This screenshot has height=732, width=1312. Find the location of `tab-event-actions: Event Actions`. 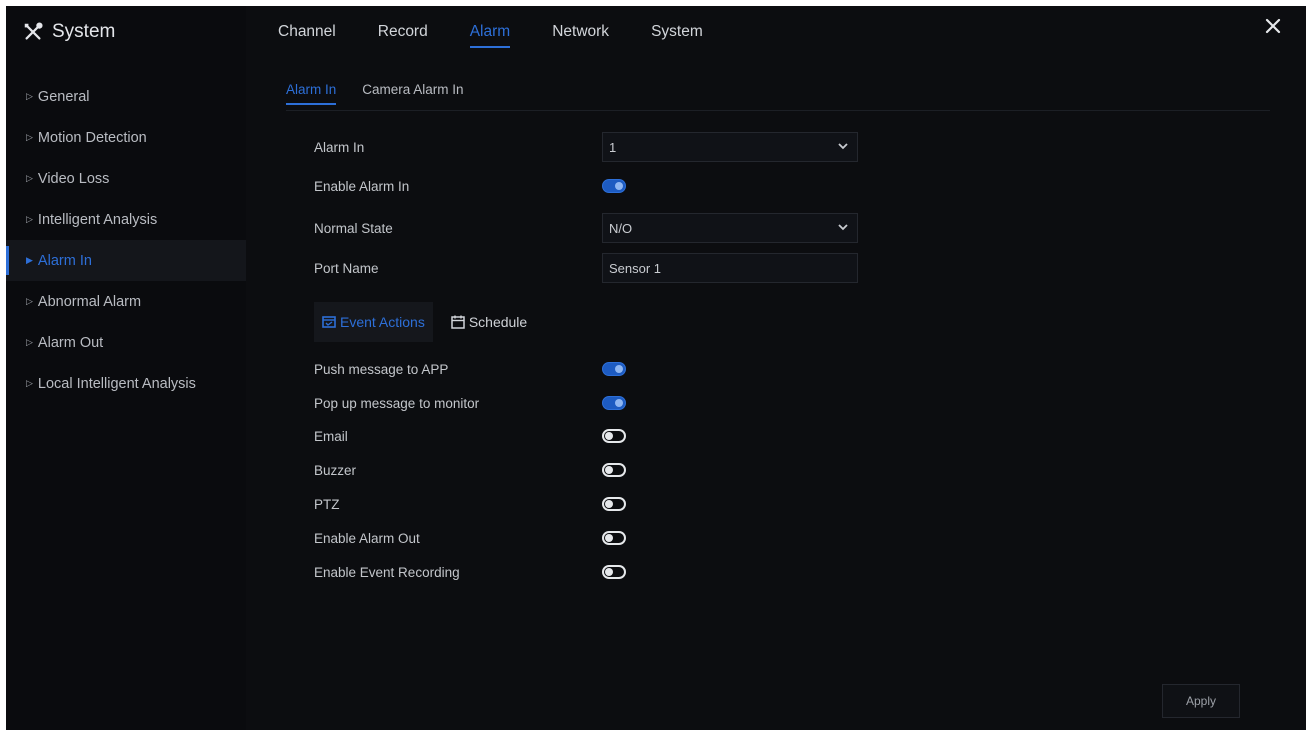

tab-event-actions: Event Actions is located at coordinates (373, 322).